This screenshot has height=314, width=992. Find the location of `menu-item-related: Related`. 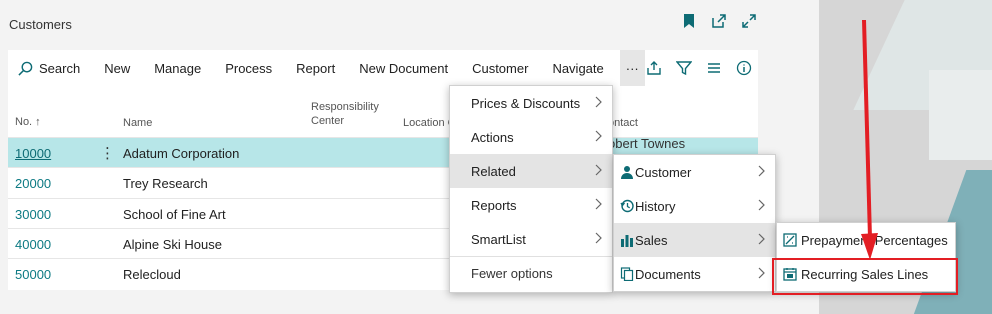

menu-item-related: Related is located at coordinates (531, 171).